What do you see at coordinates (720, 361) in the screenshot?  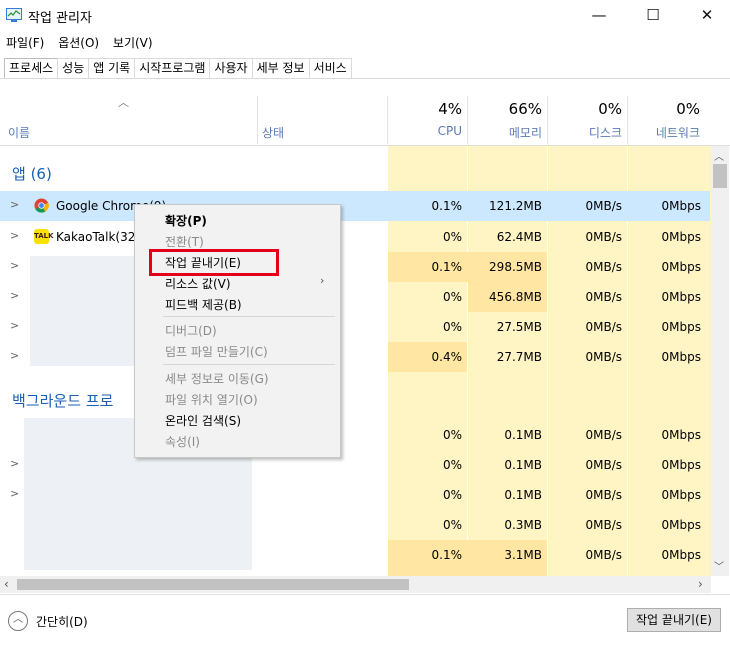 I see `vertical-scrollbar` at bounding box center [720, 361].